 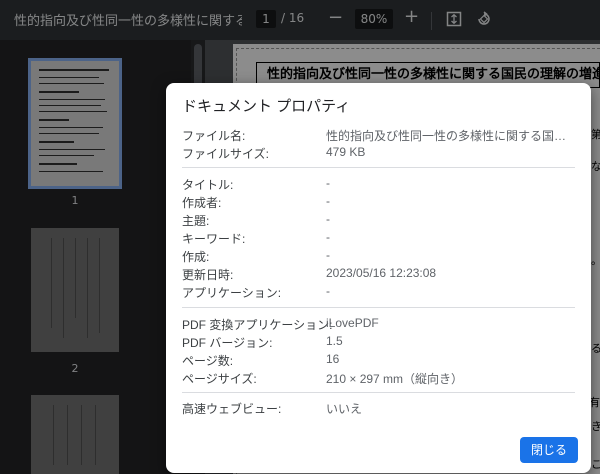 What do you see at coordinates (232, 293) in the screenshot?
I see `property-label: アプリケーション:` at bounding box center [232, 293].